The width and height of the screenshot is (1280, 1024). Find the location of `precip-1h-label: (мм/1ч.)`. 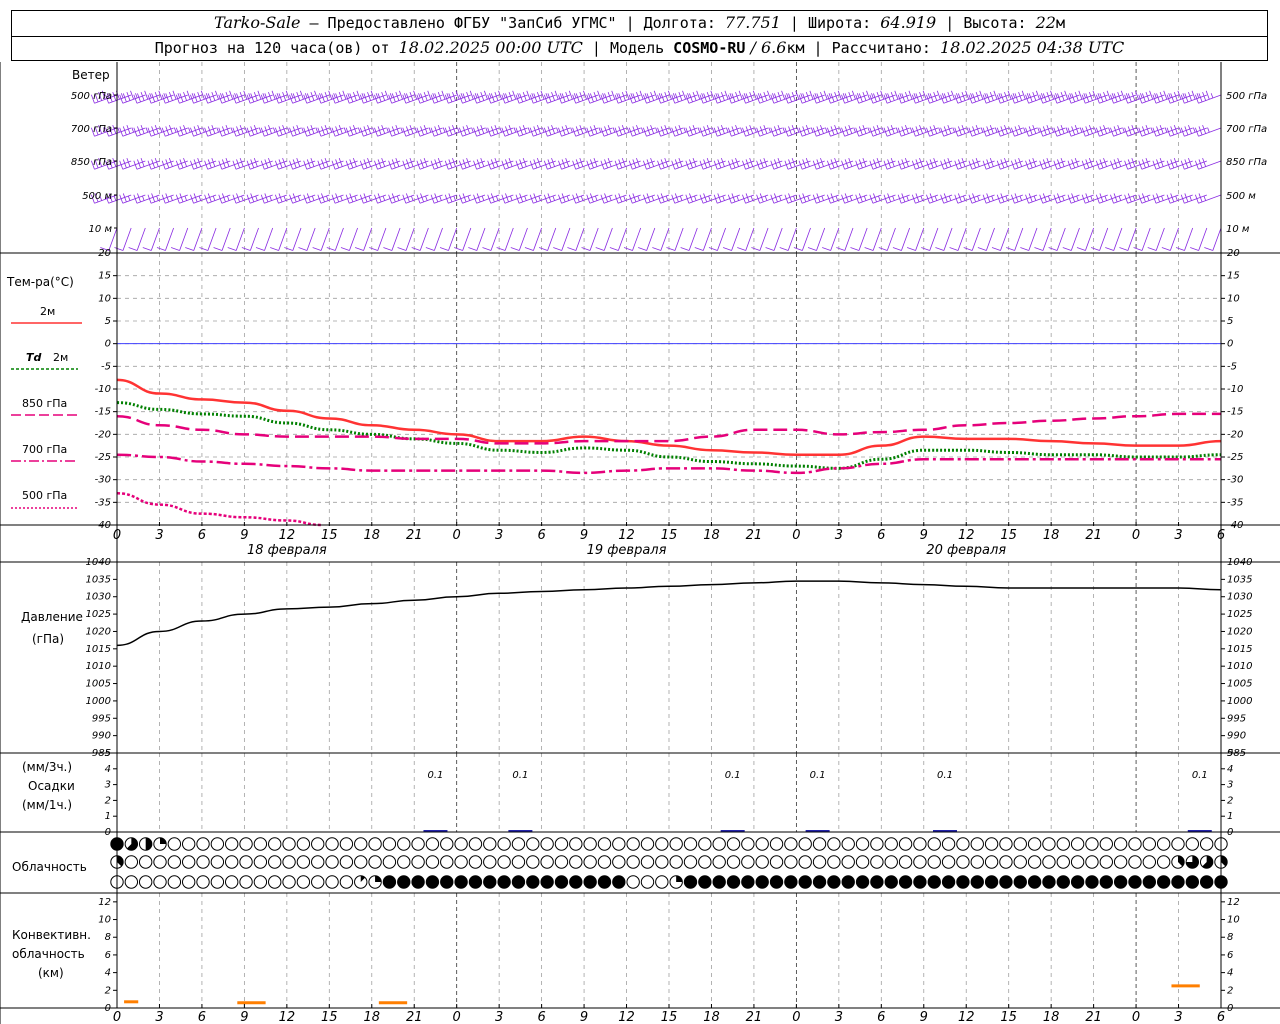

precip-1h-label: (мм/1ч.) is located at coordinates (47, 805).